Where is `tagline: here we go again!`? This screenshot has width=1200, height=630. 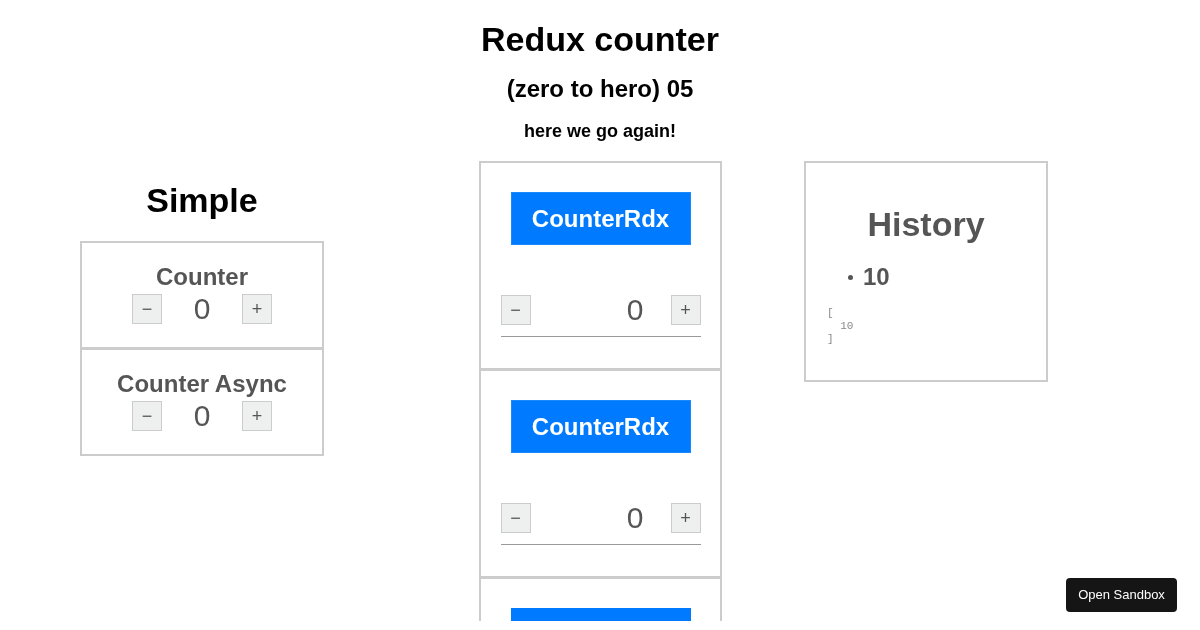 tagline: here we go again! is located at coordinates (599, 131).